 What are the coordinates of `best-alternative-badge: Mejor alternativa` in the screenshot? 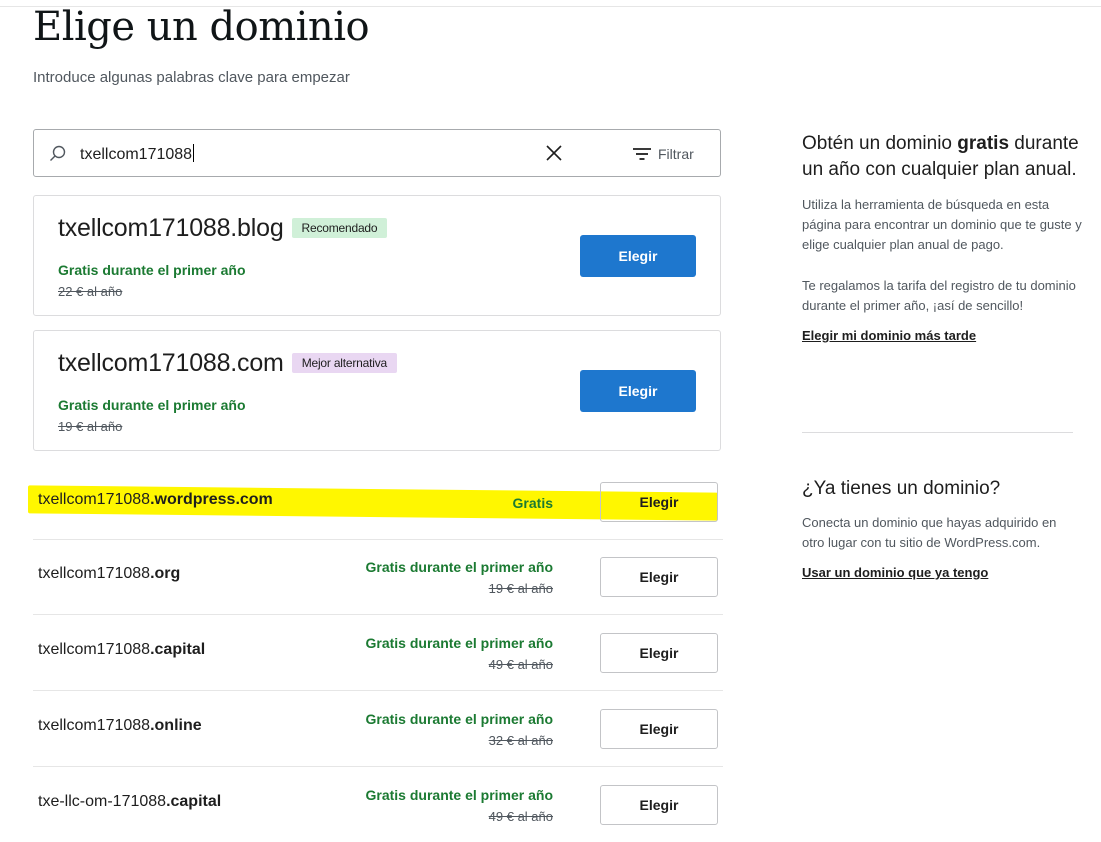 It's located at (344, 363).